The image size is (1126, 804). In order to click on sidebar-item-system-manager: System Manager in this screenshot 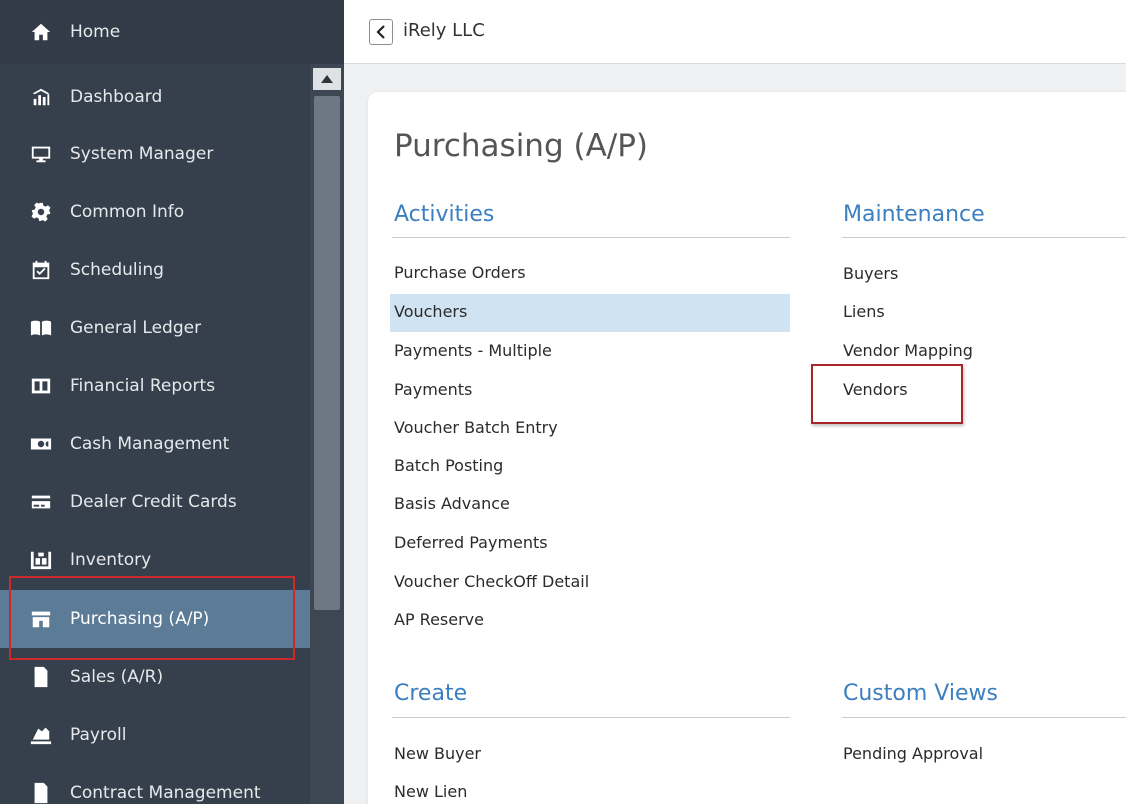, I will do `click(155, 154)`.